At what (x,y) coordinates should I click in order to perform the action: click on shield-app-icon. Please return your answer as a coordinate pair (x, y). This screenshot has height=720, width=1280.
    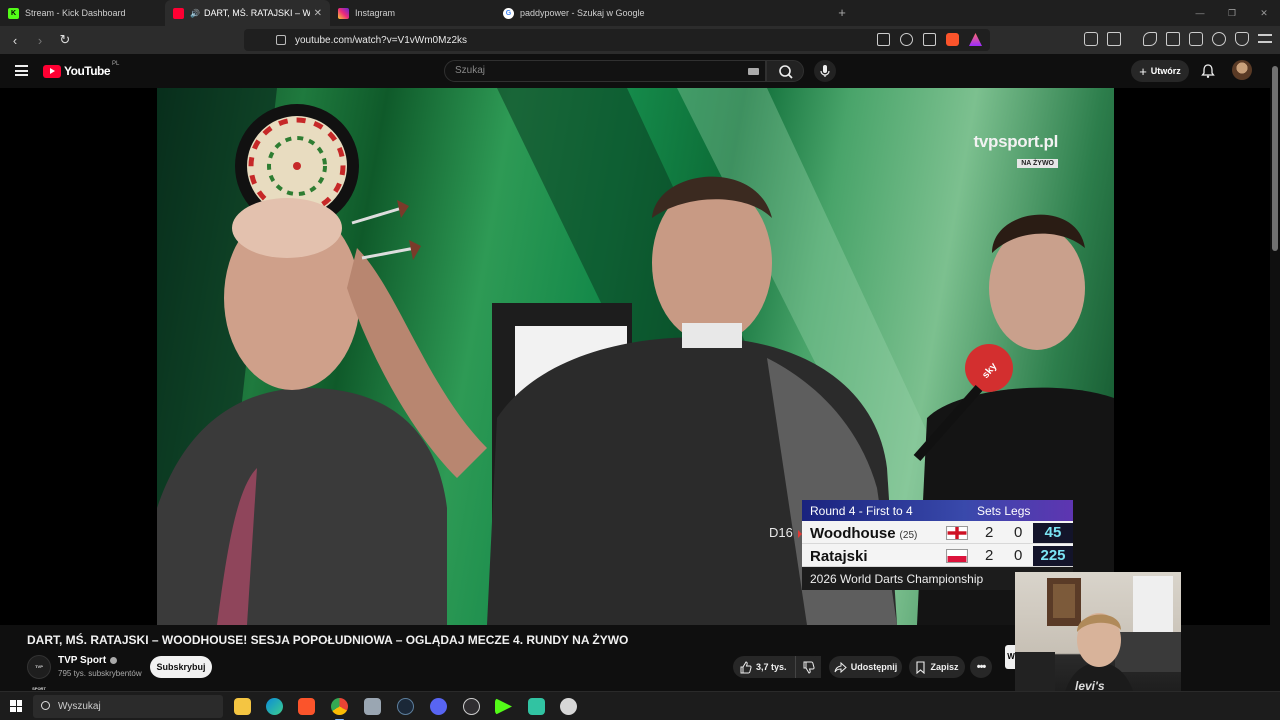
    Looking at the image, I should click on (568, 706).